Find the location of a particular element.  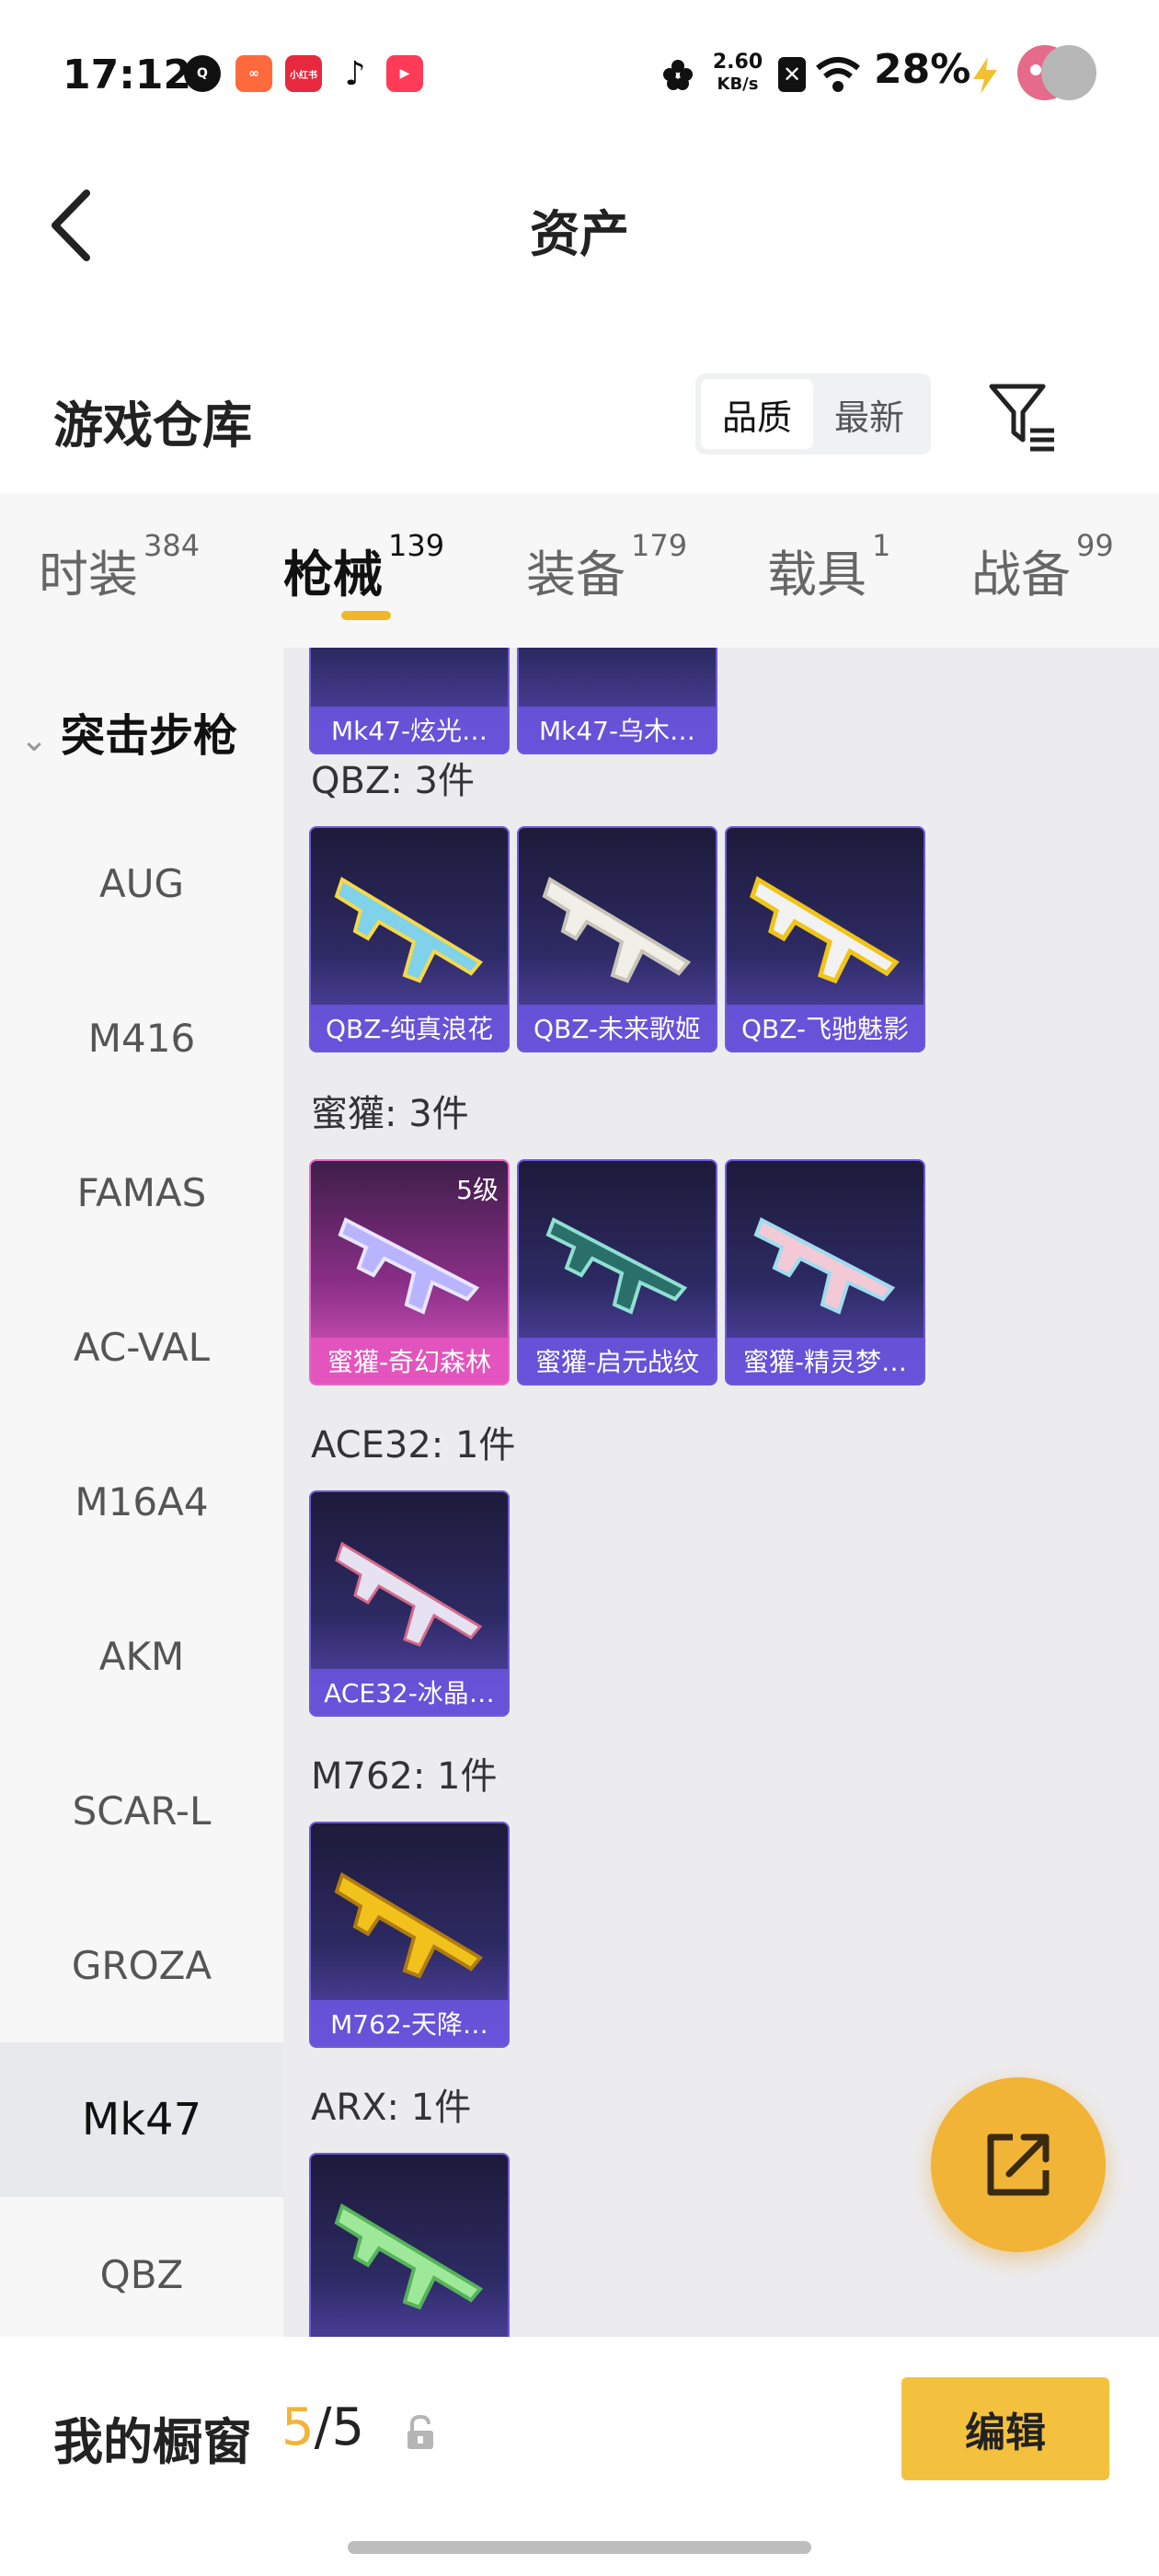

edit-button: 编辑 is located at coordinates (1005, 2428).